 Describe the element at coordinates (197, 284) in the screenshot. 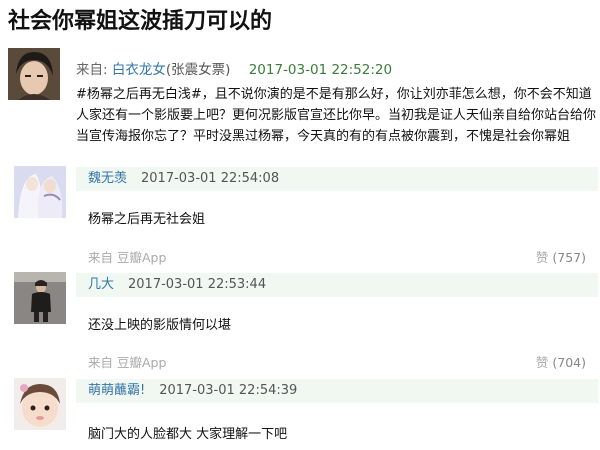

I see `comment-timestamp: 2017-03-01 22:53:44` at that location.